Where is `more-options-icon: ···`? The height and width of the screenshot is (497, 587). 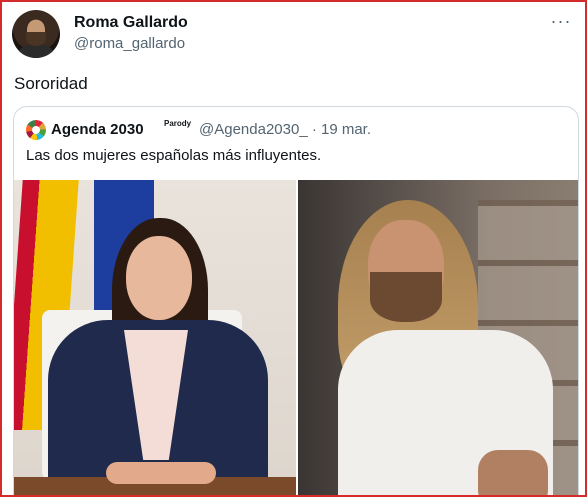 more-options-icon: ··· is located at coordinates (561, 23).